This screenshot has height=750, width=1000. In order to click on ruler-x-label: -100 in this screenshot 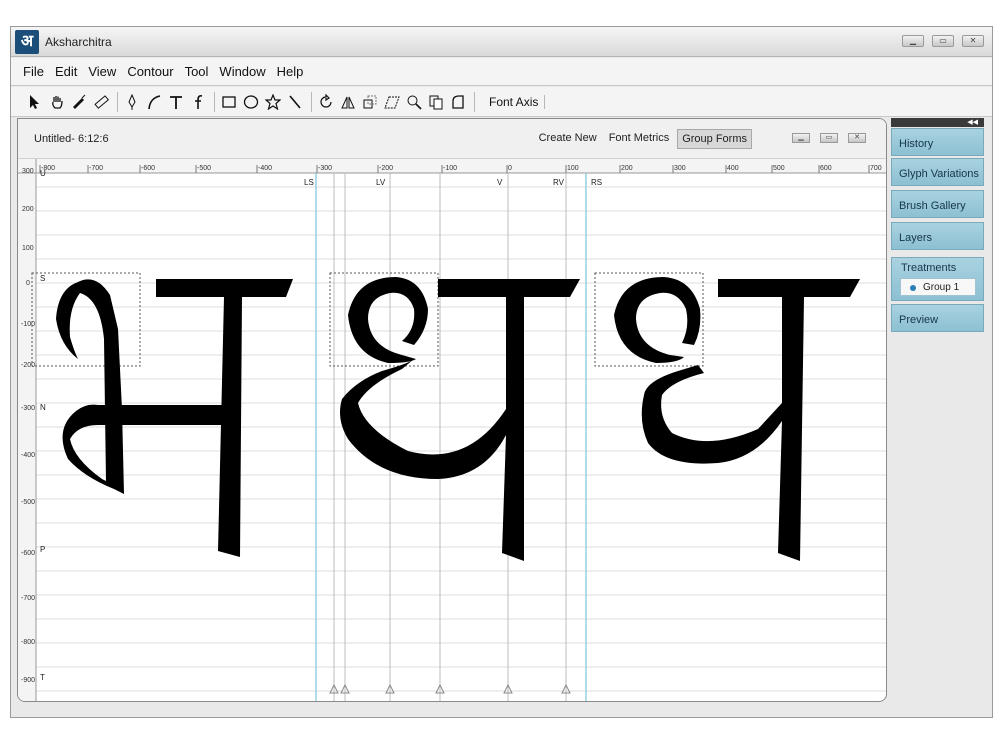, I will do `click(450, 168)`.